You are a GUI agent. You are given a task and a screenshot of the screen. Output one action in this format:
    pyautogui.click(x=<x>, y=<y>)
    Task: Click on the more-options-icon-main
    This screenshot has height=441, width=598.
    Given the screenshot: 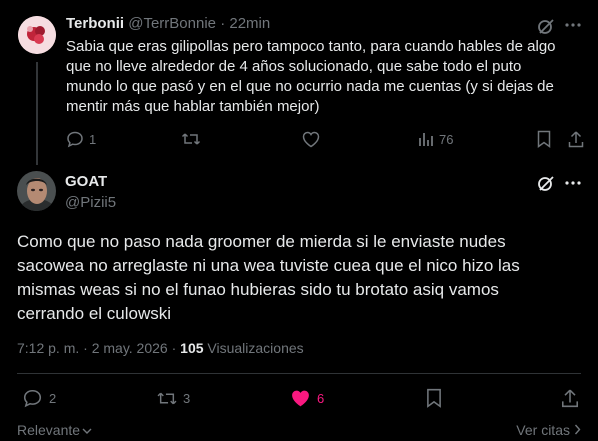 What is the action you would take?
    pyautogui.click(x=573, y=183)
    